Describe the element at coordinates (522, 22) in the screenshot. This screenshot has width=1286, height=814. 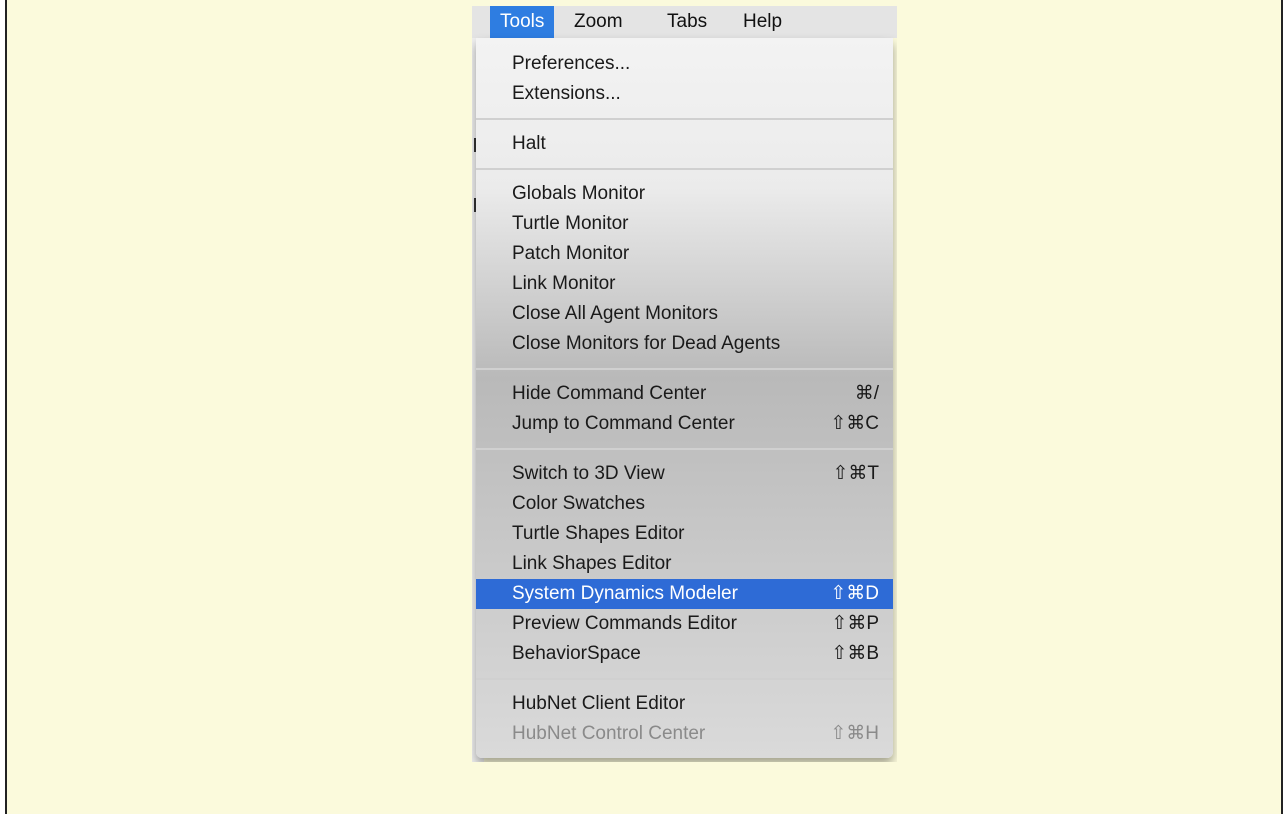
I see `menu-tools: Tools` at that location.